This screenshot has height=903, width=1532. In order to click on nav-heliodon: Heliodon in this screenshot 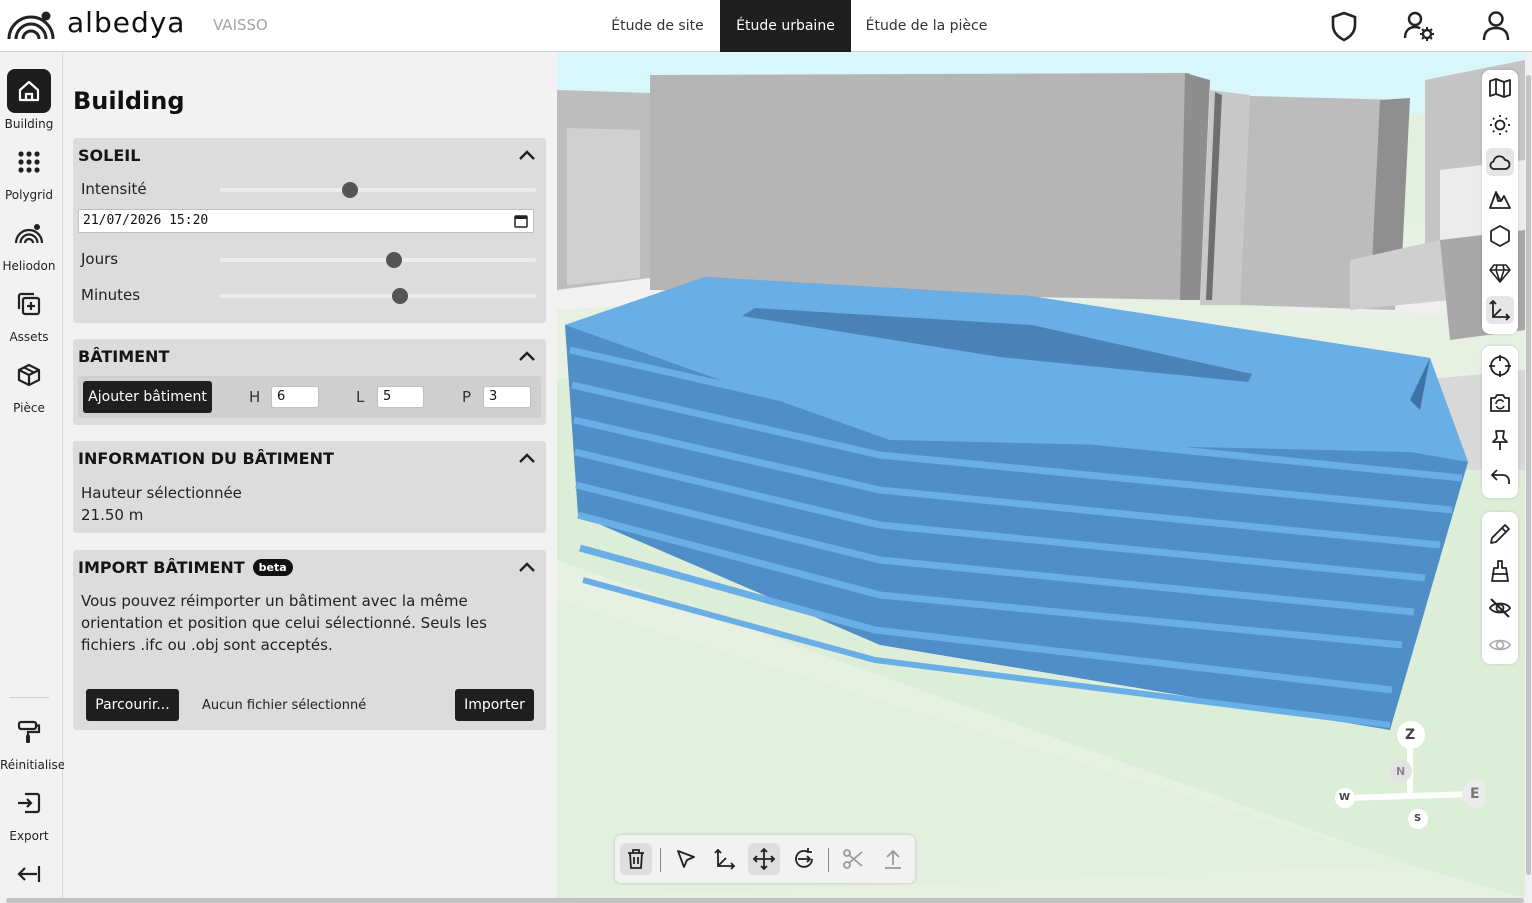, I will do `click(29, 242)`.